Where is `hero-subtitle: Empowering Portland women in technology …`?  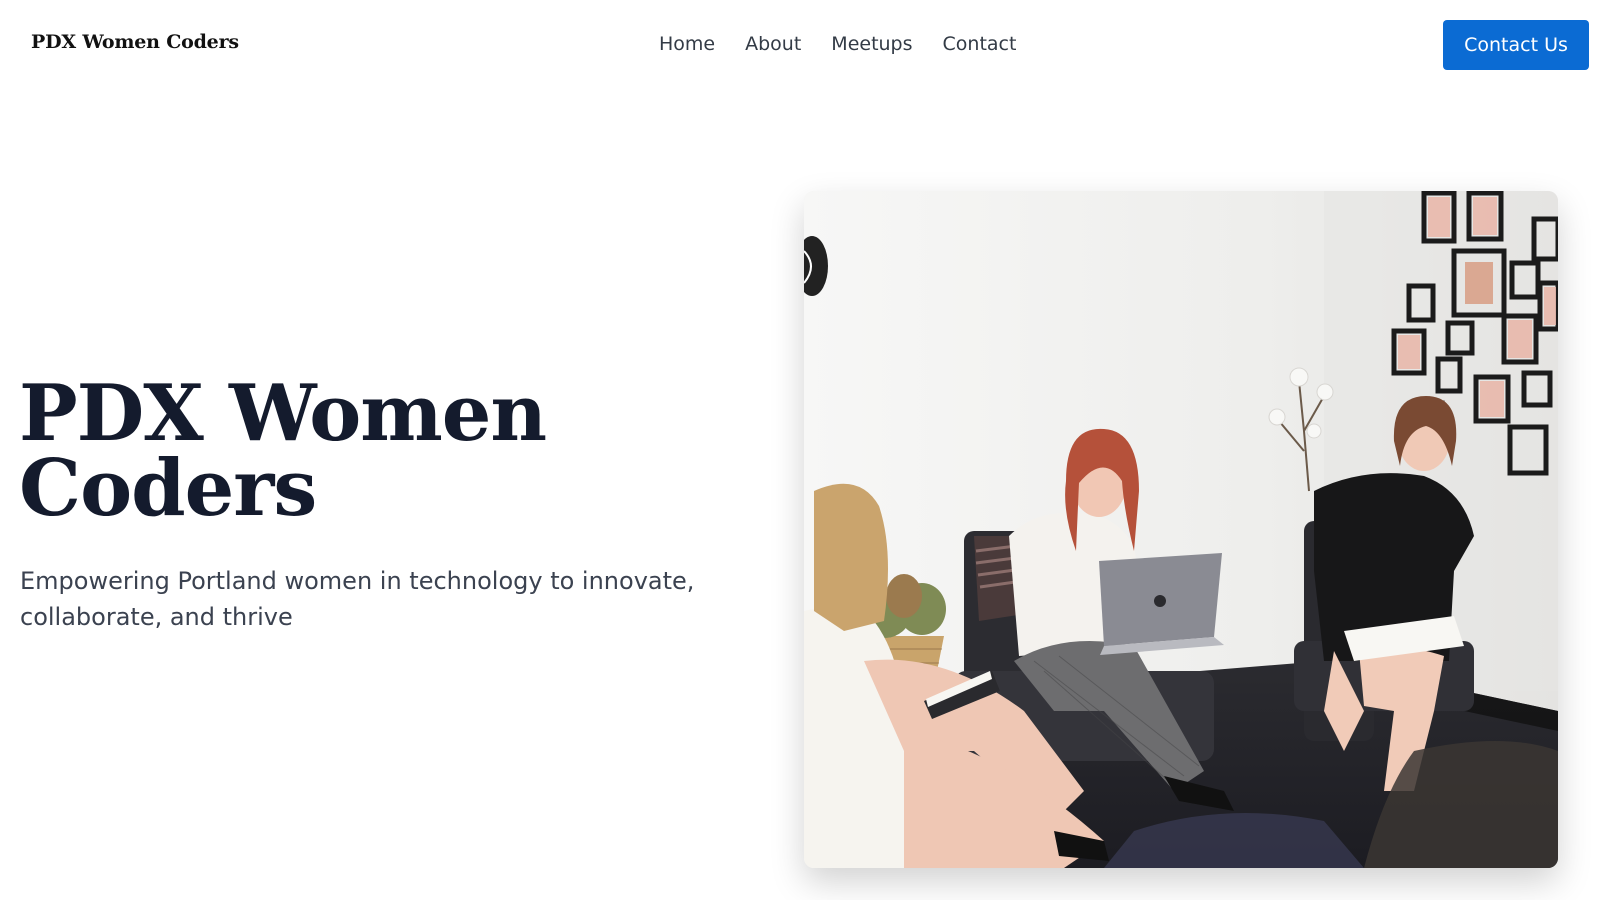
hero-subtitle: Empowering Portland women in technology … is located at coordinates (357, 599).